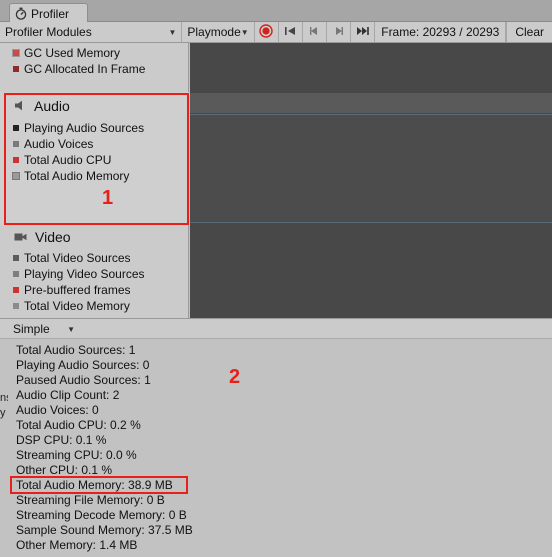 This screenshot has width=552, height=557. Describe the element at coordinates (77, 306) in the screenshot. I see `module-item-label: Total Video Memory` at that location.